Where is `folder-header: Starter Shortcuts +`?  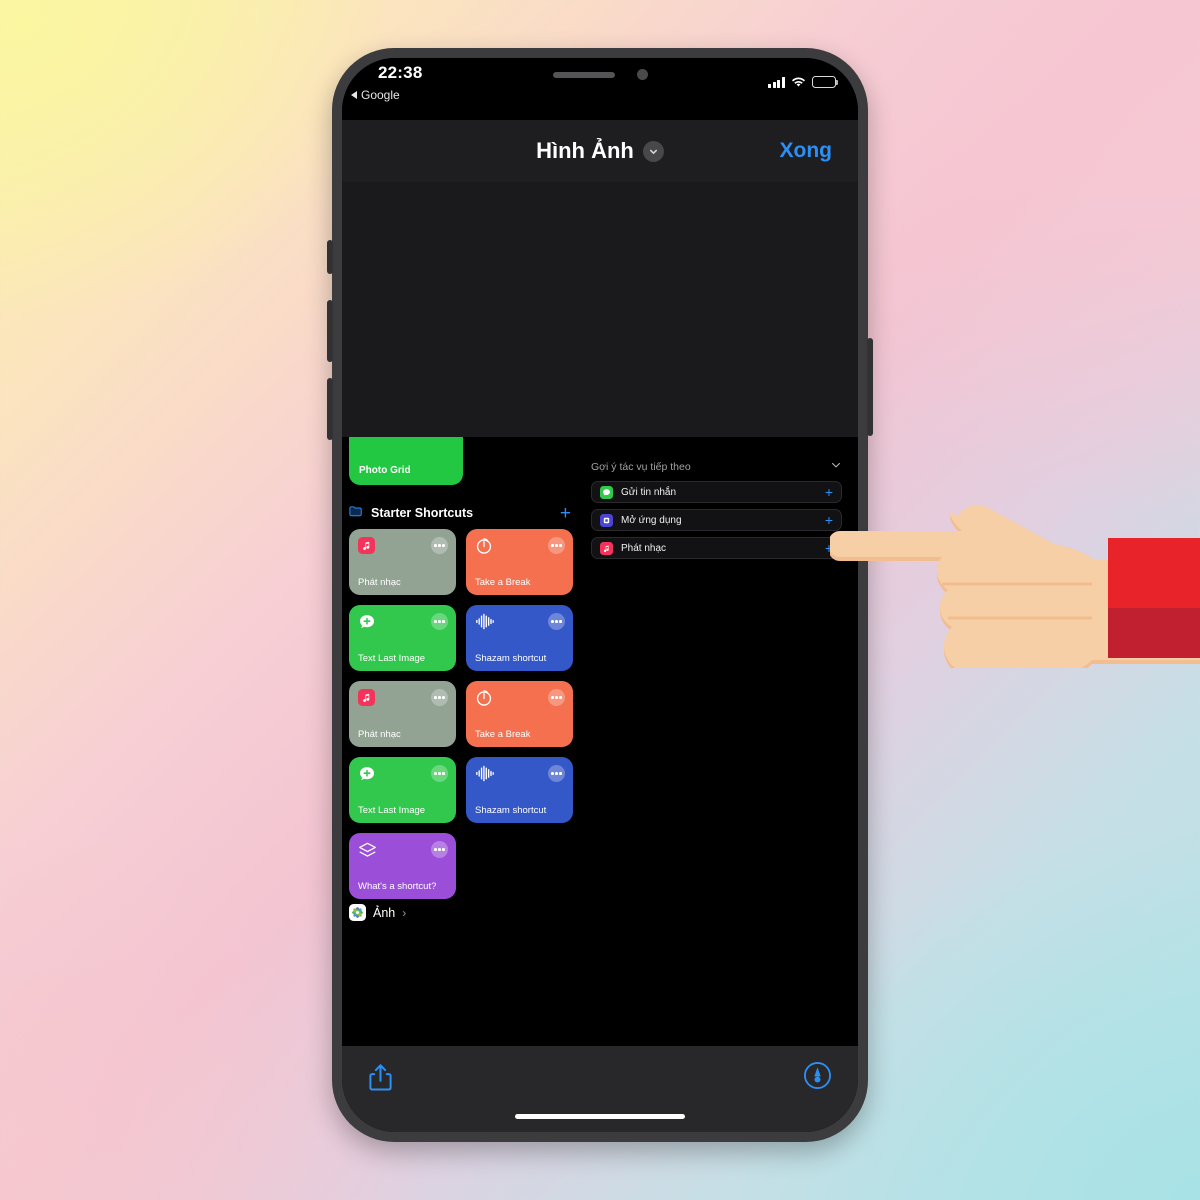 folder-header: Starter Shortcuts + is located at coordinates (460, 513).